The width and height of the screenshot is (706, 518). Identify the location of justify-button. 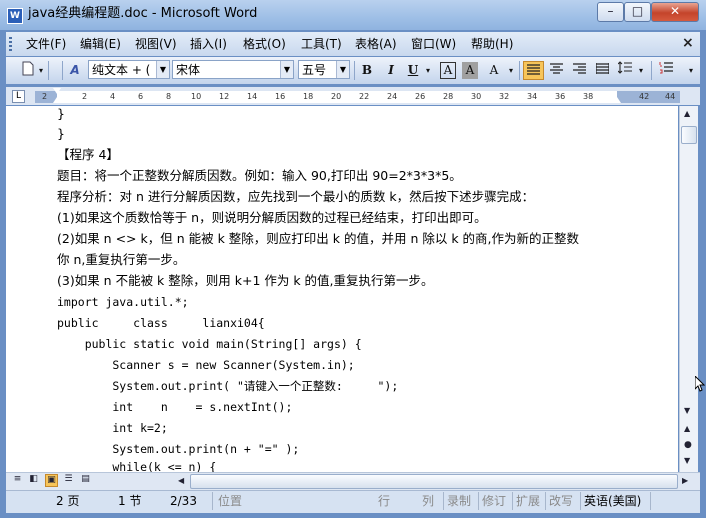
(533, 70).